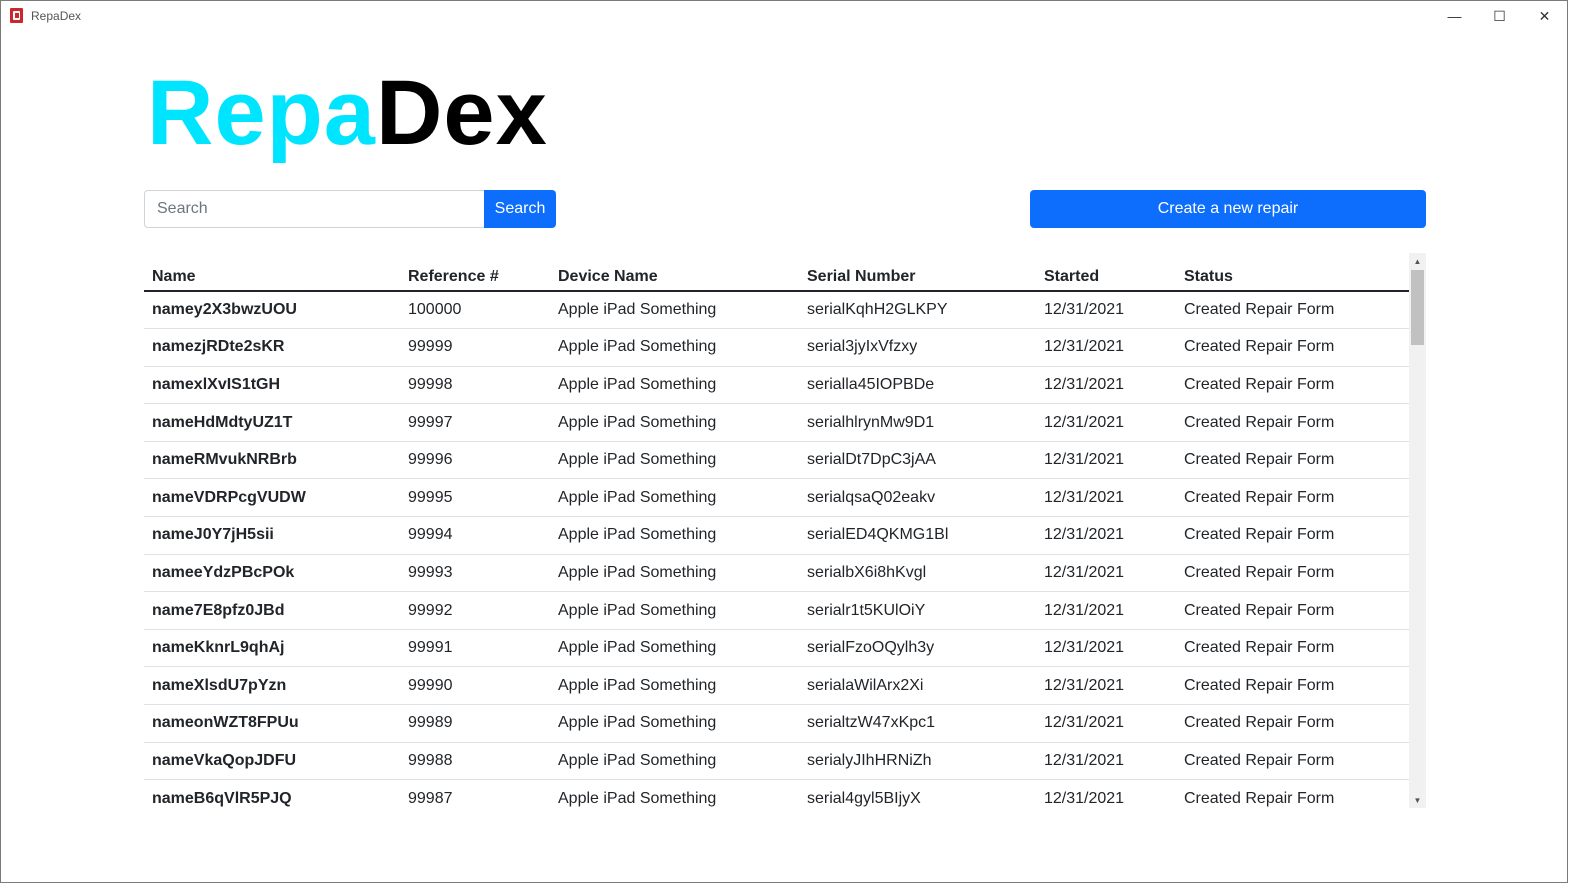 The width and height of the screenshot is (1586, 893). What do you see at coordinates (917, 610) in the screenshot?
I see `cell-serial-number: serialr1t5KUlOiY` at bounding box center [917, 610].